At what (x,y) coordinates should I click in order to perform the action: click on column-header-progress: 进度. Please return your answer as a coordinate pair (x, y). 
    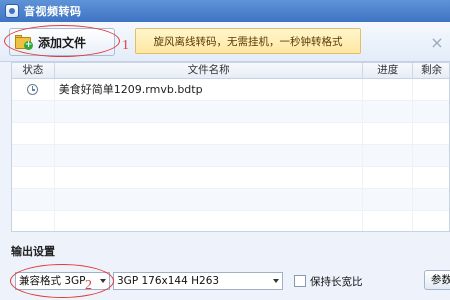
    Looking at the image, I should click on (388, 70).